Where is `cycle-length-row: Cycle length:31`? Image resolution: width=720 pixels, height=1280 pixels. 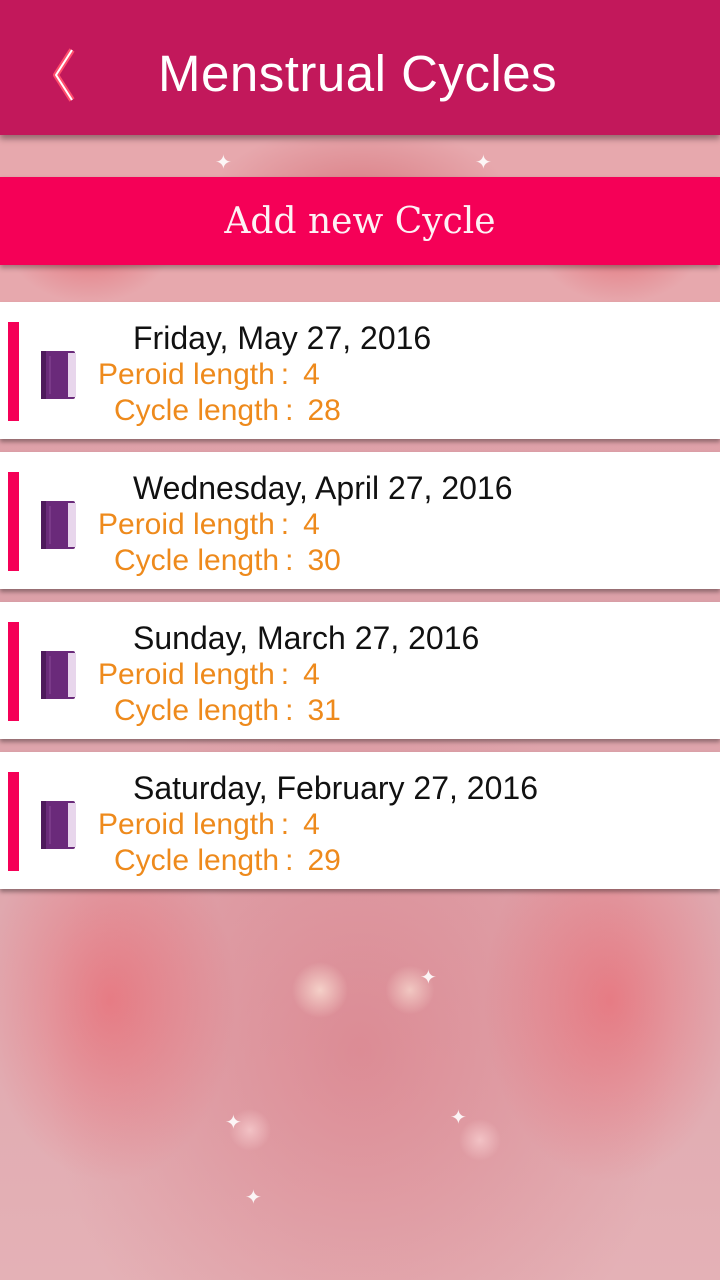 cycle-length-row: Cycle length:31 is located at coordinates (227, 711).